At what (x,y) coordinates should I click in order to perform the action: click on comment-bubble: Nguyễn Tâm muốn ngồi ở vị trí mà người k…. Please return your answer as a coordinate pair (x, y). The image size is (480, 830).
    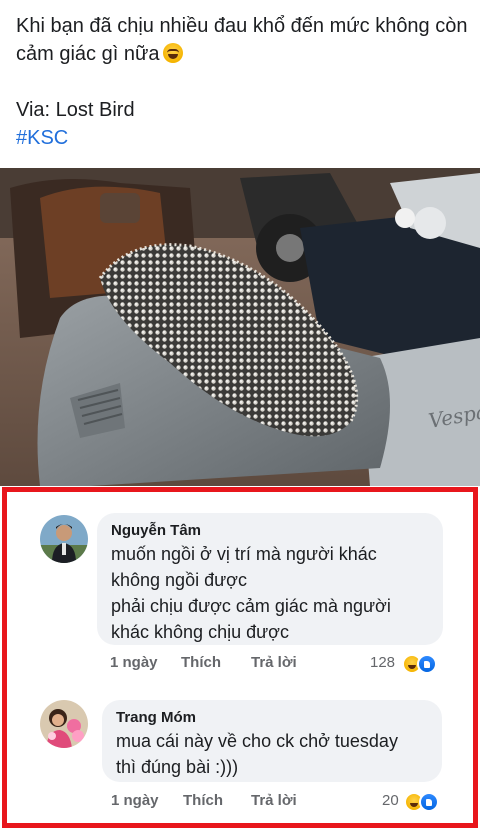
    Looking at the image, I should click on (270, 579).